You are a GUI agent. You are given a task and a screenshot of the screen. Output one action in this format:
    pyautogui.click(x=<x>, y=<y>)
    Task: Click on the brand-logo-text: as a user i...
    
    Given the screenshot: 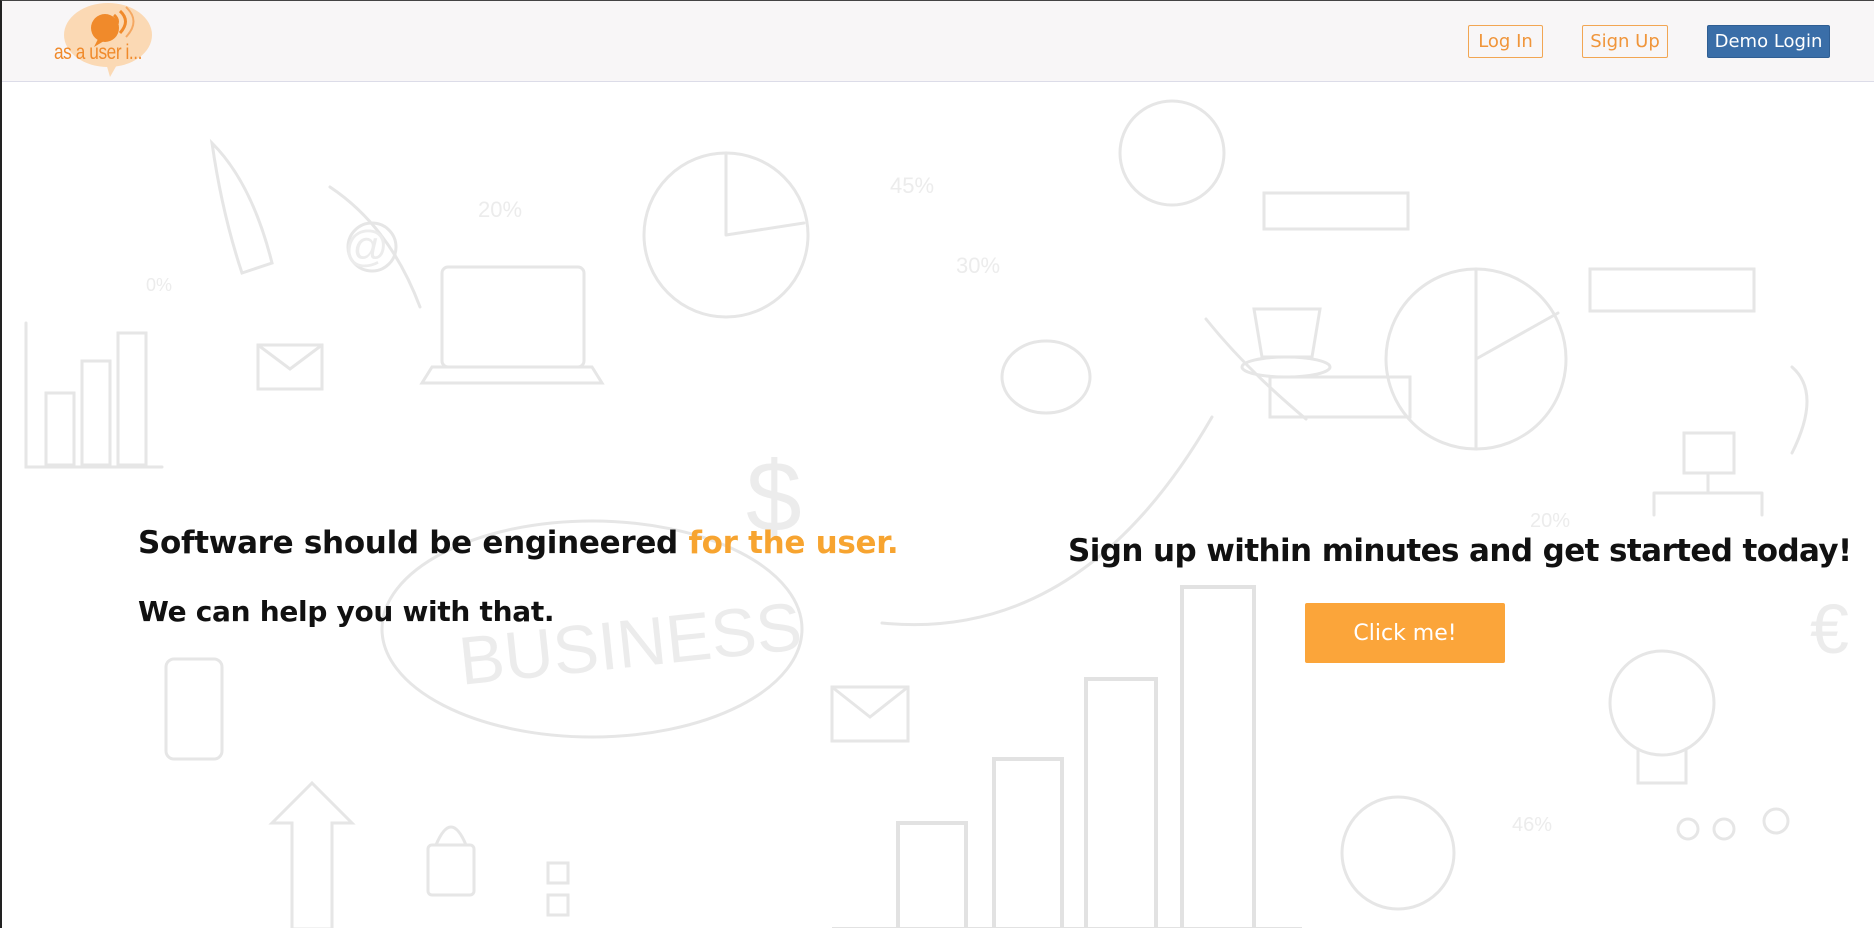 What is the action you would take?
    pyautogui.click(x=98, y=52)
    